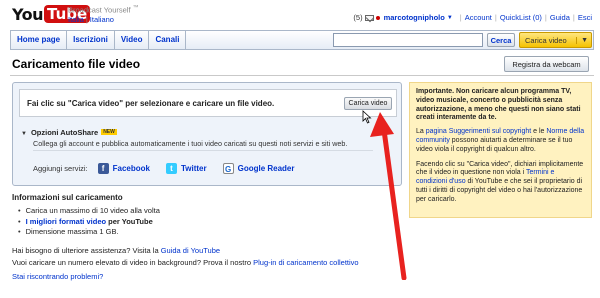 This screenshot has width=600, height=298. What do you see at coordinates (546, 64) in the screenshot?
I see `record-webcam-button: Registra da webcam` at bounding box center [546, 64].